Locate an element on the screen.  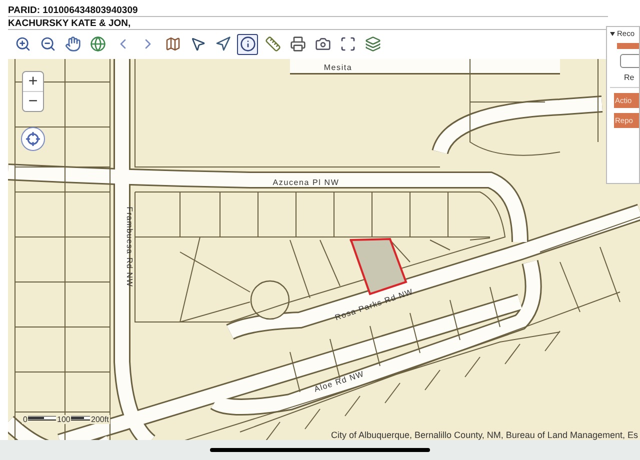
parcel-id: PARID: 101006434803940309 is located at coordinates (308, 11).